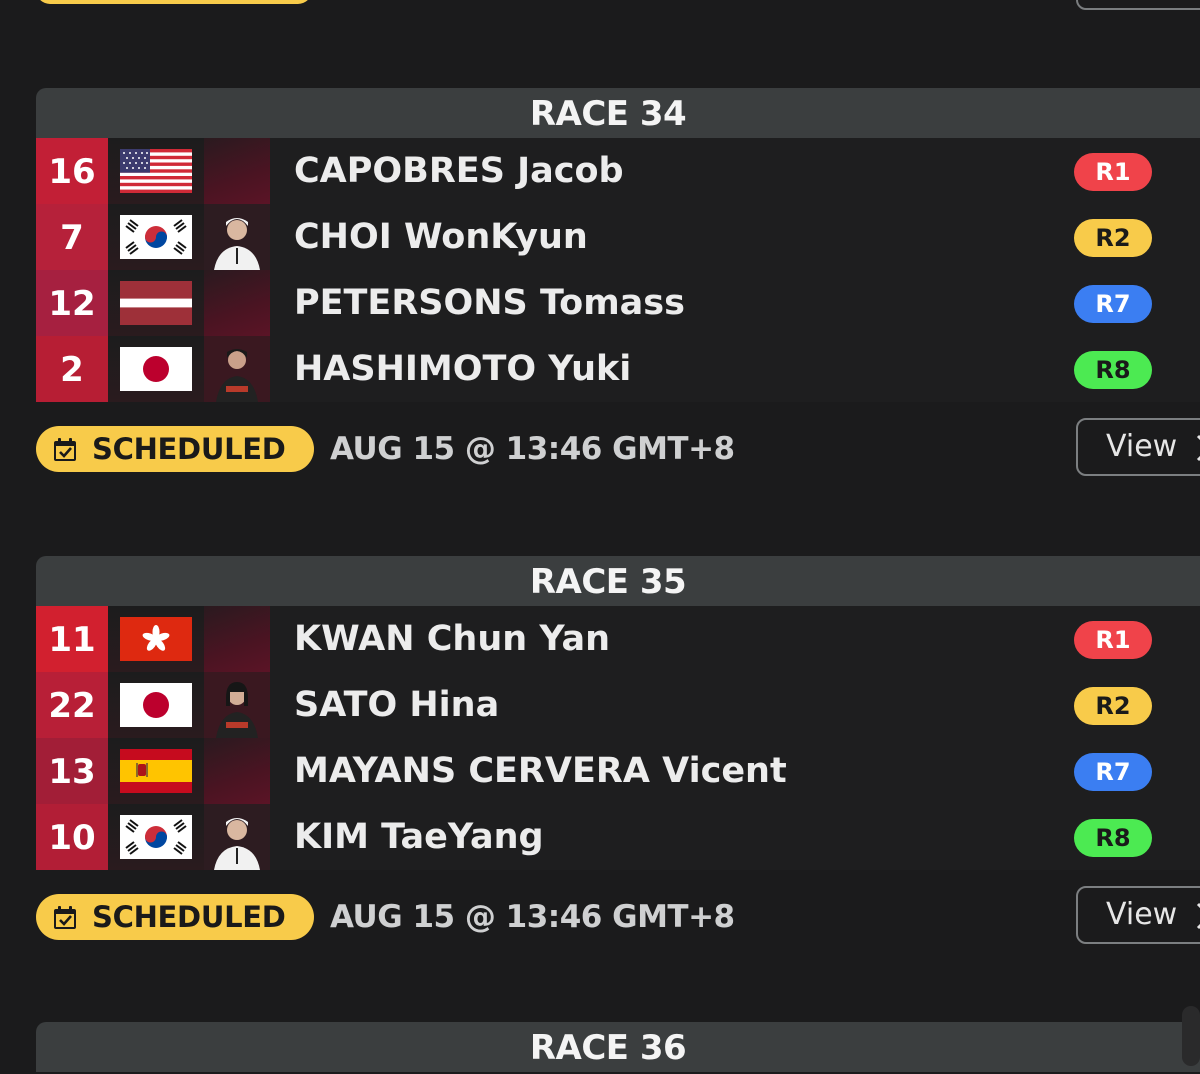 This screenshot has height=1074, width=1200. Describe the element at coordinates (72, 639) in the screenshot. I see `entry-number: 11` at that location.